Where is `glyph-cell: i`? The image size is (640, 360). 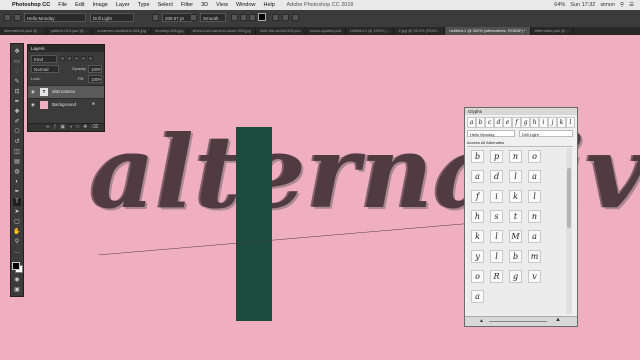
glyph-cell: i is located at coordinates (496, 196).